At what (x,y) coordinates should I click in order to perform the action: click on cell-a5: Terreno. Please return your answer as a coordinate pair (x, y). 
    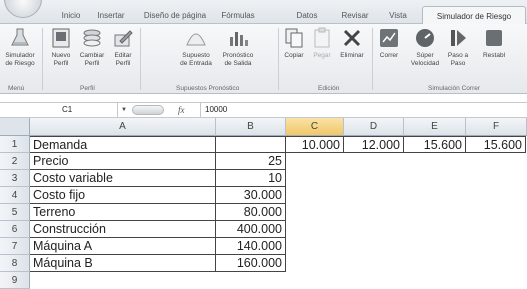
    Looking at the image, I should click on (123, 212).